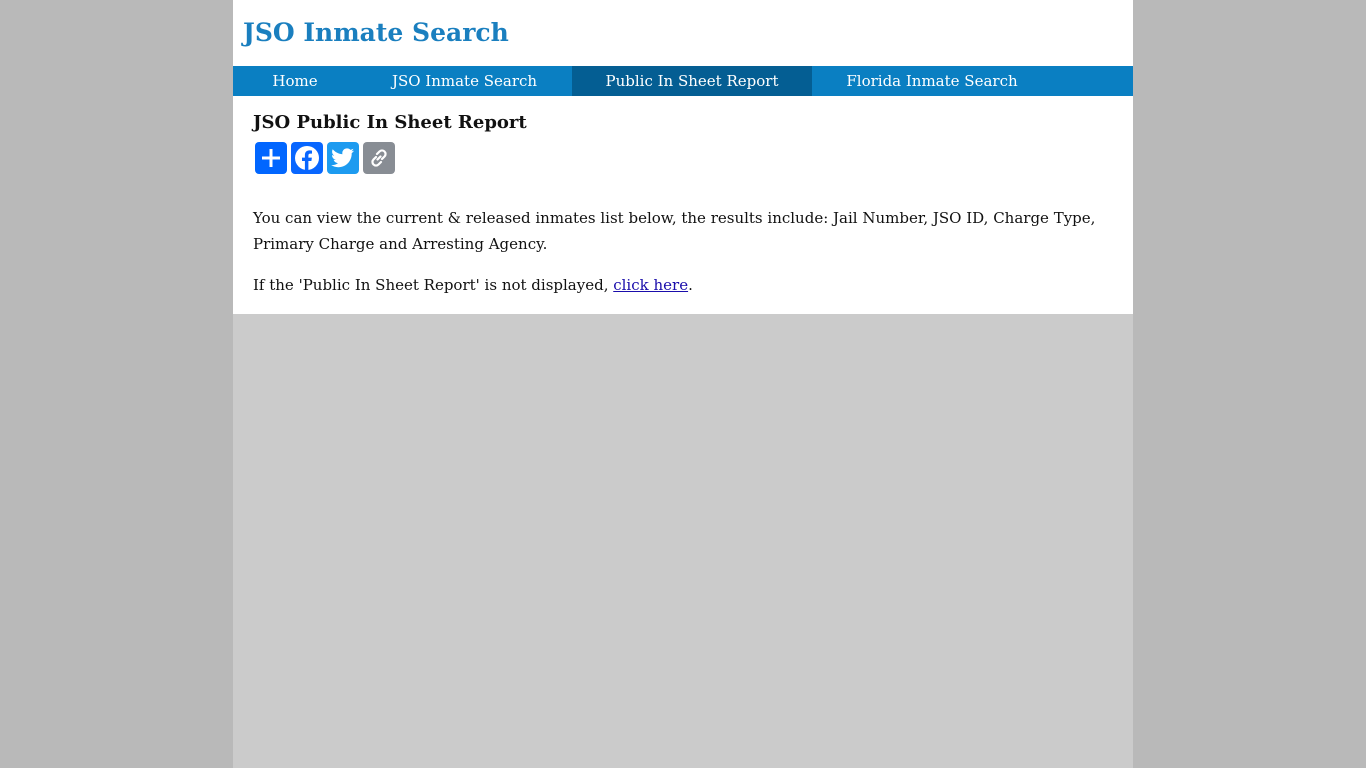  What do you see at coordinates (683, 33) in the screenshot?
I see `site-header: JSO Inmate Search` at bounding box center [683, 33].